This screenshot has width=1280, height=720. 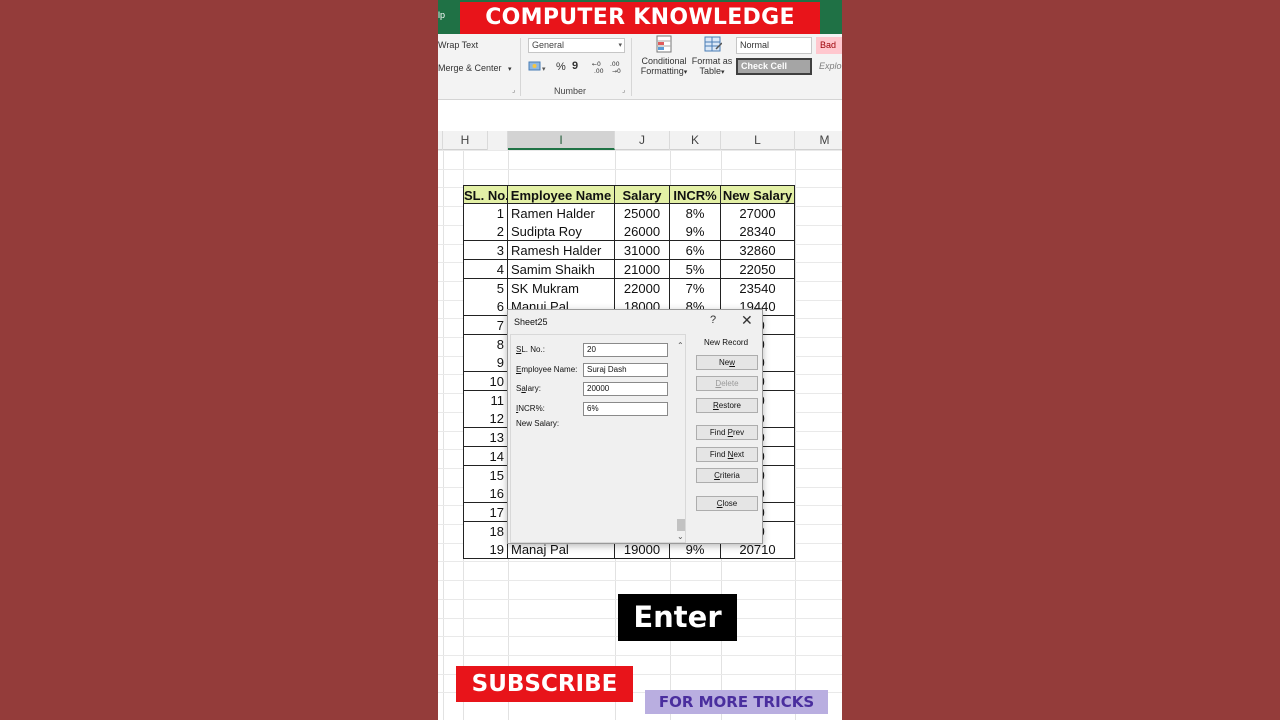 I want to click on percent-label: %, so click(x=561, y=67).